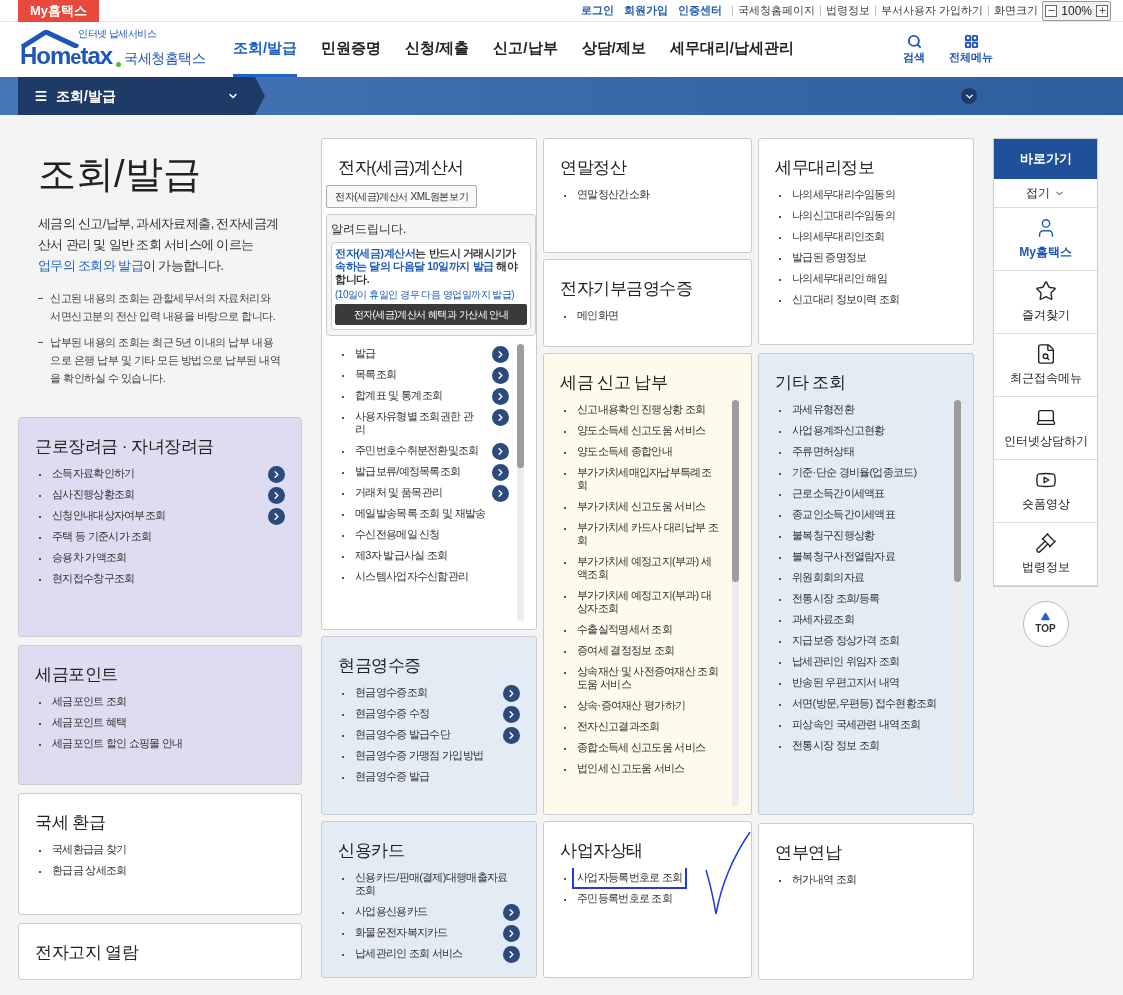  Describe the element at coordinates (700, 10) in the screenshot. I see `top-link: 인증센터` at that location.